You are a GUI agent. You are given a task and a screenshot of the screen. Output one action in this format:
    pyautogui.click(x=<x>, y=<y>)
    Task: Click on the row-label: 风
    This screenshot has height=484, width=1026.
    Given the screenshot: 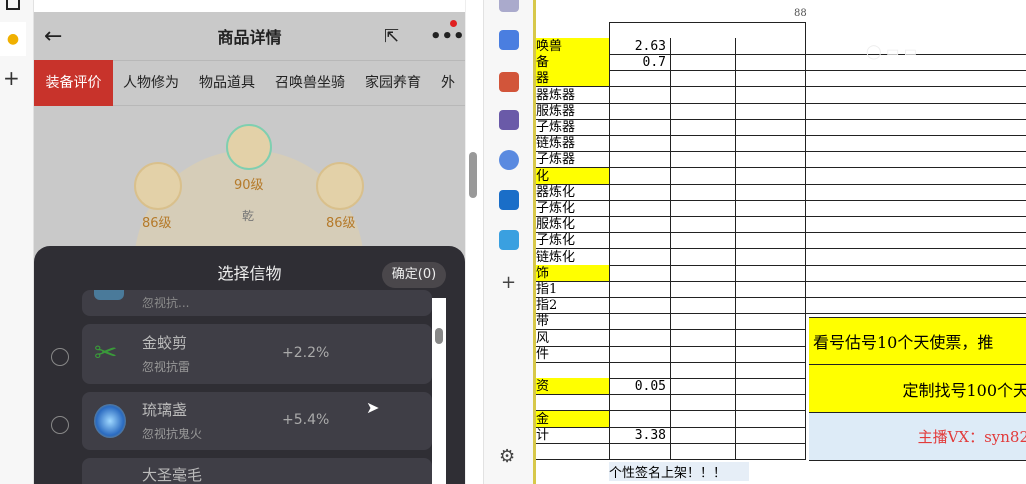 What is the action you would take?
    pyautogui.click(x=572, y=338)
    